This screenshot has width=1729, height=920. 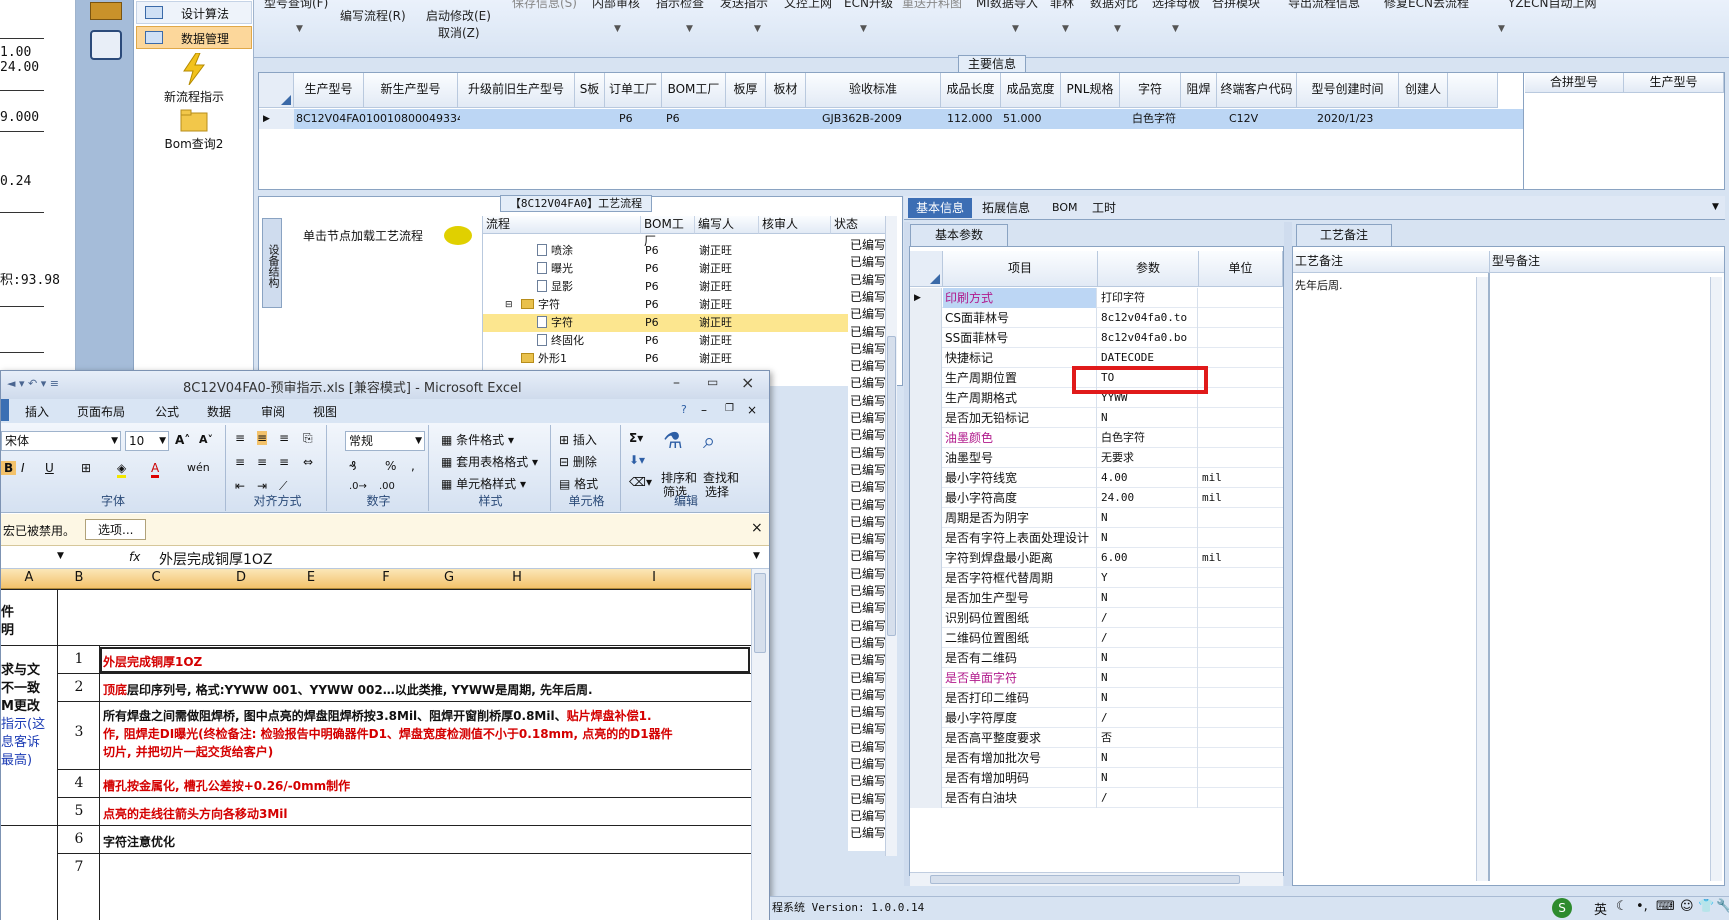 What do you see at coordinates (1148, 298) in the screenshot?
I see `param-value: 打印字符` at bounding box center [1148, 298].